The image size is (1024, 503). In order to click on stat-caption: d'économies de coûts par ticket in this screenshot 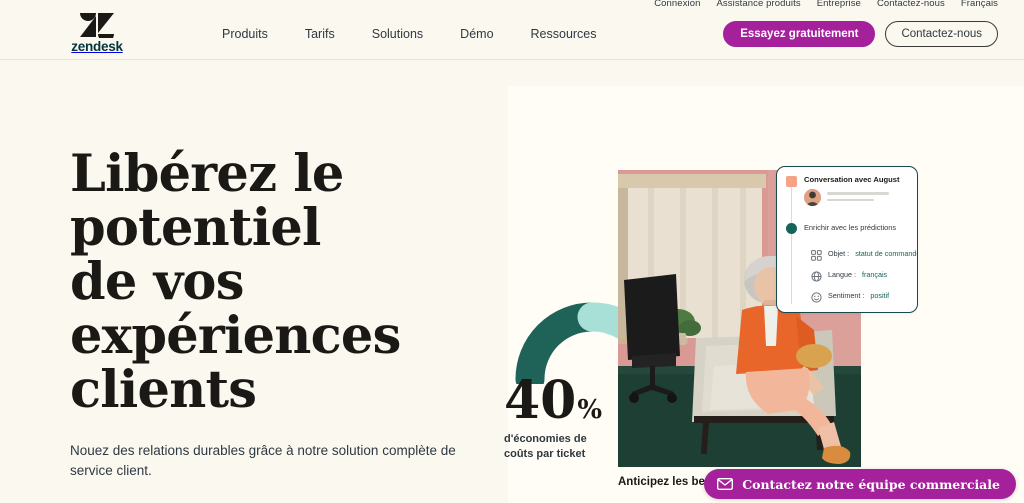, I will do `click(545, 447)`.